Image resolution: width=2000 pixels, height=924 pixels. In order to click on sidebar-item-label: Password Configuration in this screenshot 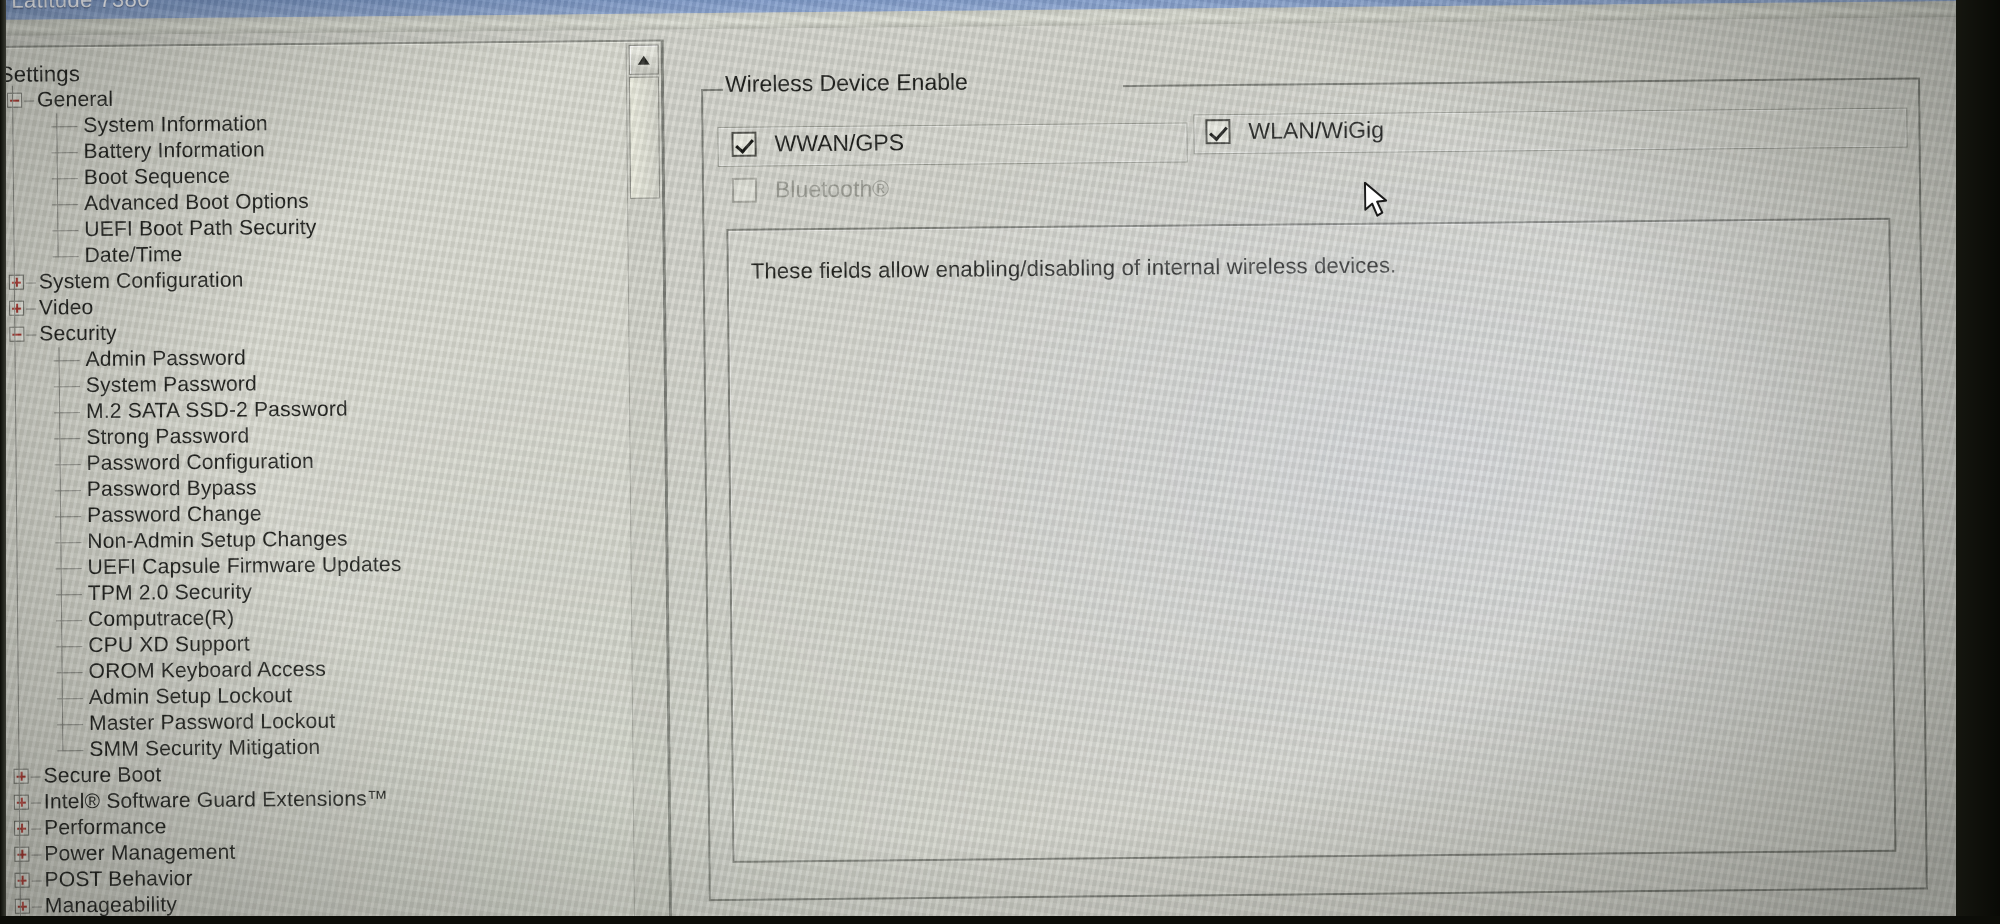, I will do `click(200, 462)`.